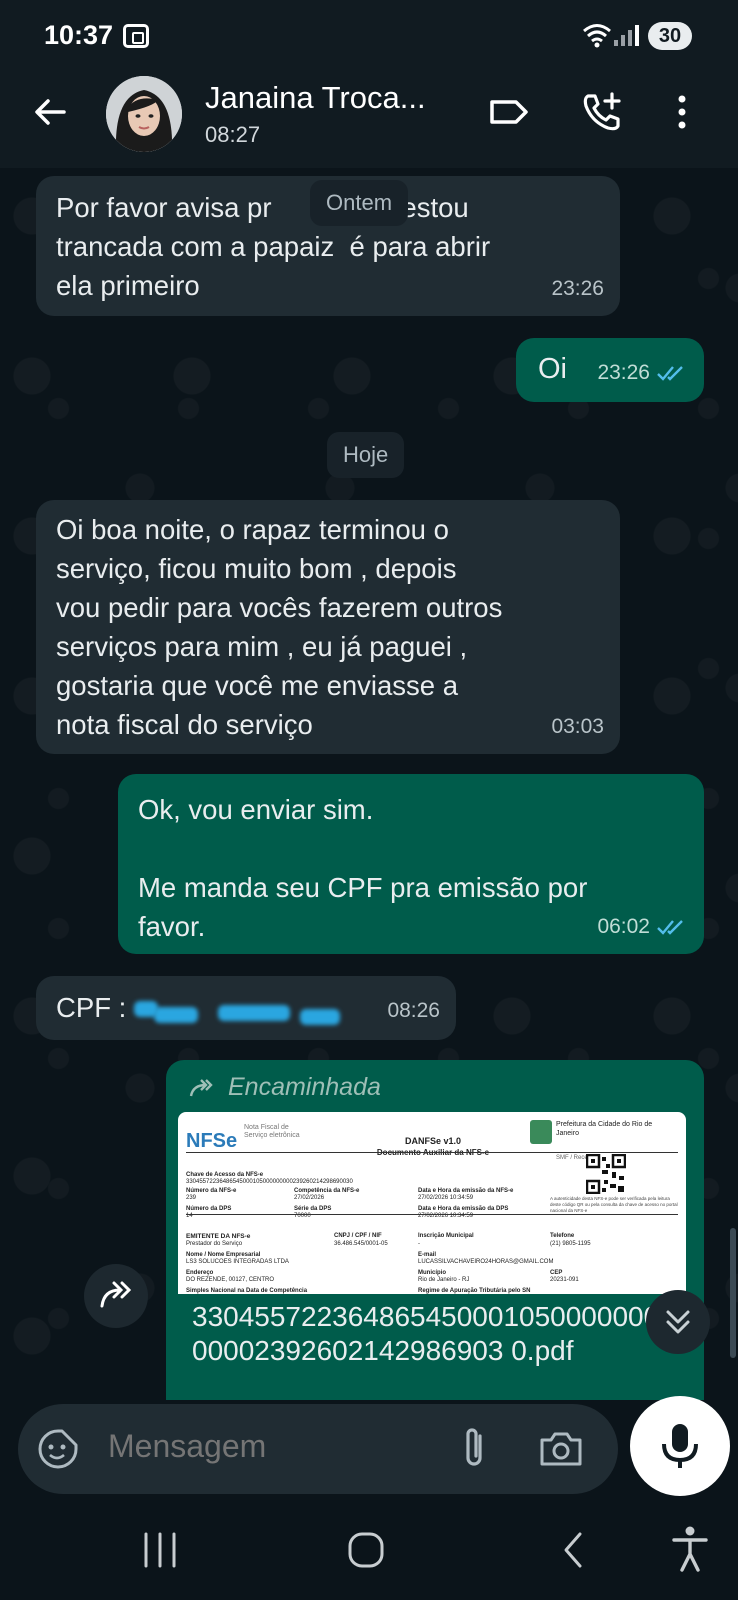  I want to click on message-input, so click(268, 1446).